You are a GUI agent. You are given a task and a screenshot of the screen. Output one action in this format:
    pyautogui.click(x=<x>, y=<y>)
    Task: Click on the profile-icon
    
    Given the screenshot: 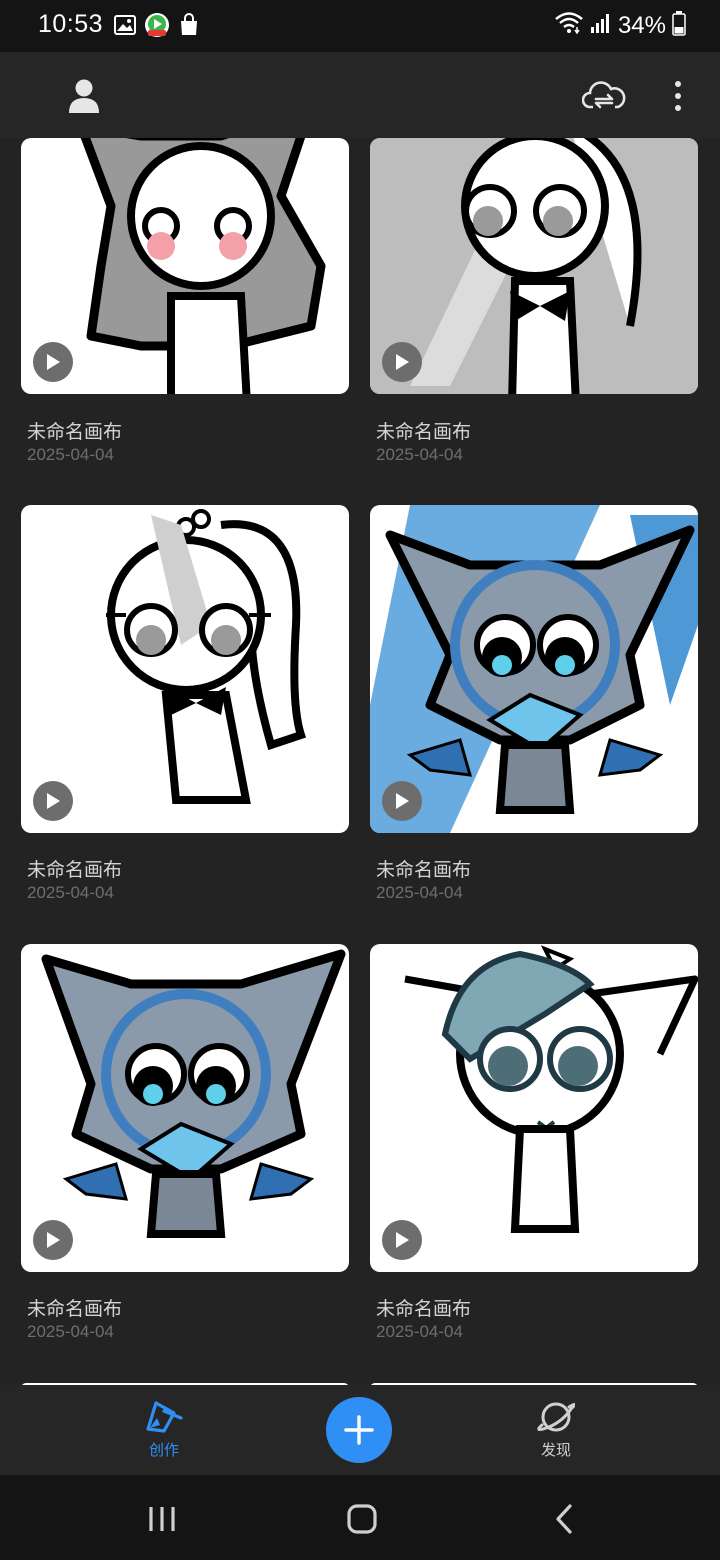 What is the action you would take?
    pyautogui.click(x=84, y=96)
    